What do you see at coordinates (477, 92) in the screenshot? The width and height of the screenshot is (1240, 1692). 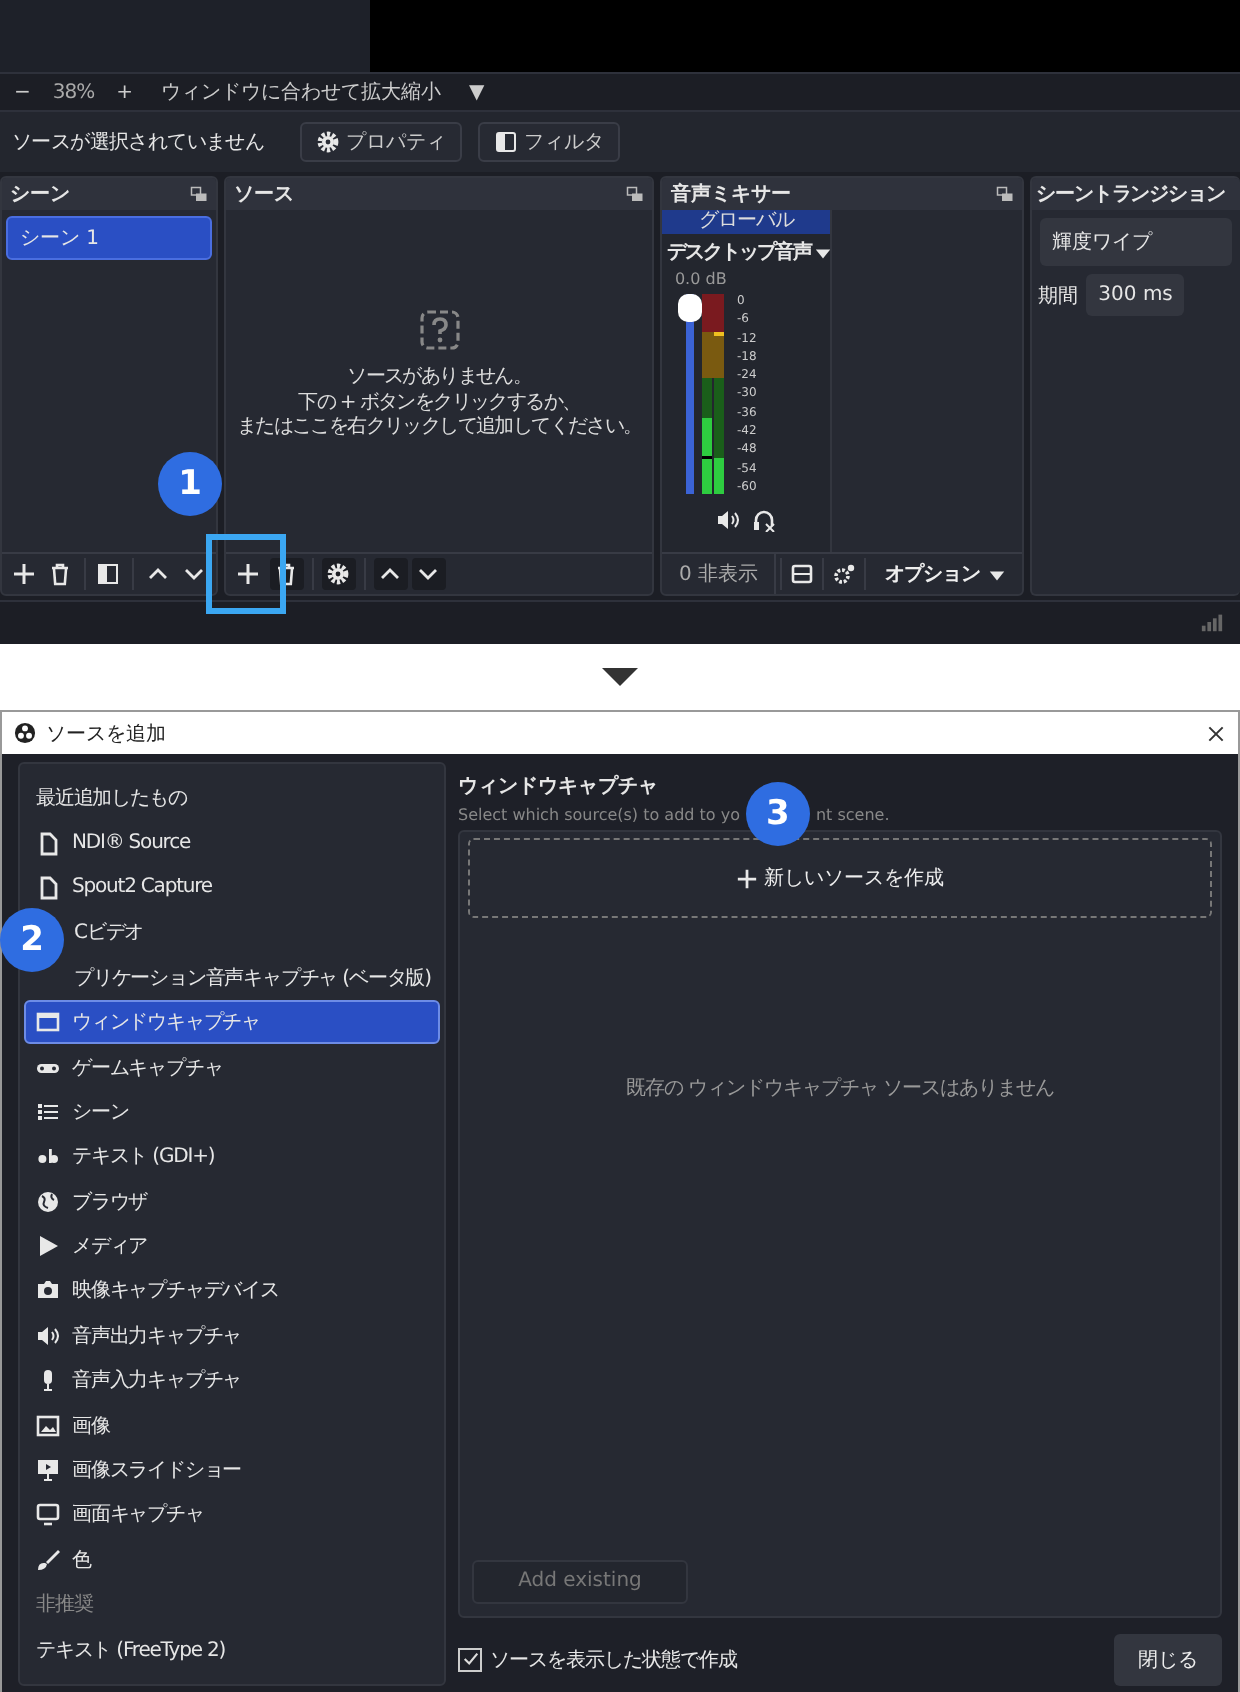 I see `zoom-menu-button: ▼` at bounding box center [477, 92].